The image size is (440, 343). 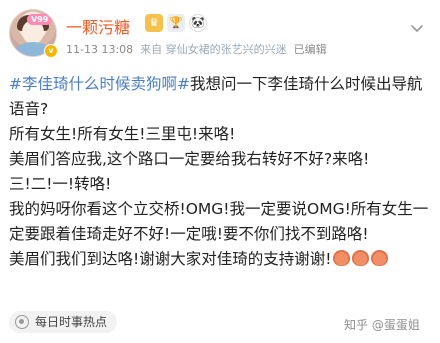 What do you see at coordinates (154, 23) in the screenshot?
I see `crown-icon: ♛` at bounding box center [154, 23].